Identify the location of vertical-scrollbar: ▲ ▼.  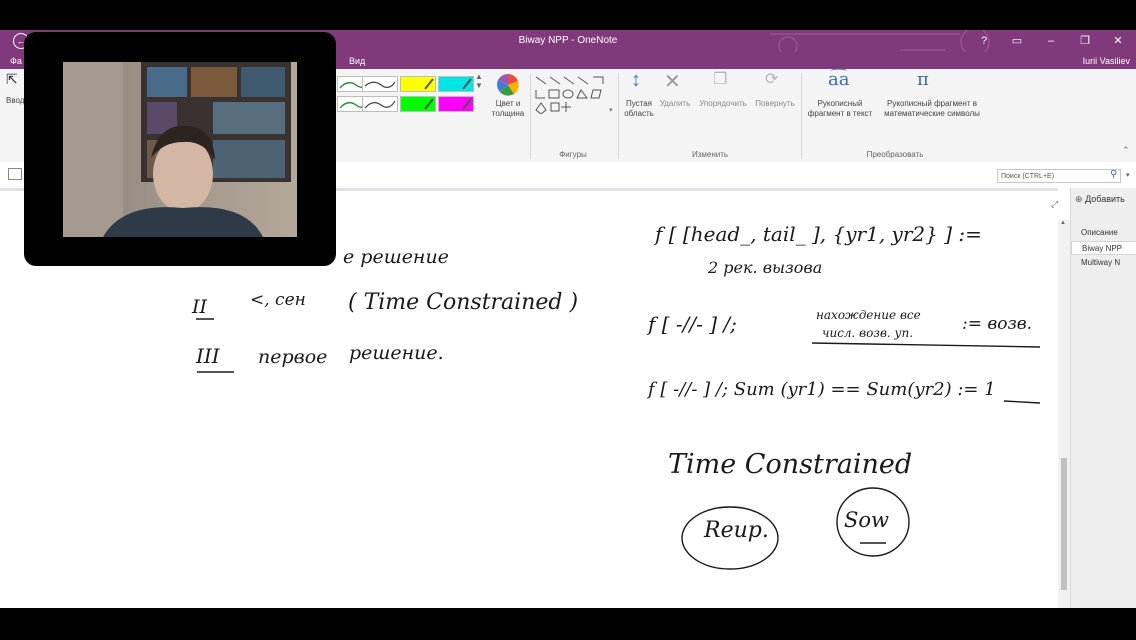
(1064, 414).